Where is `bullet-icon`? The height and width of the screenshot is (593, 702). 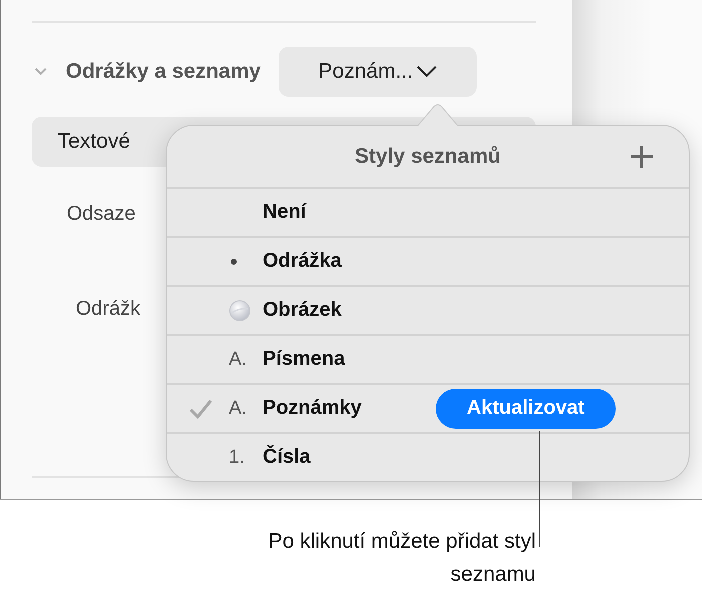 bullet-icon is located at coordinates (234, 261).